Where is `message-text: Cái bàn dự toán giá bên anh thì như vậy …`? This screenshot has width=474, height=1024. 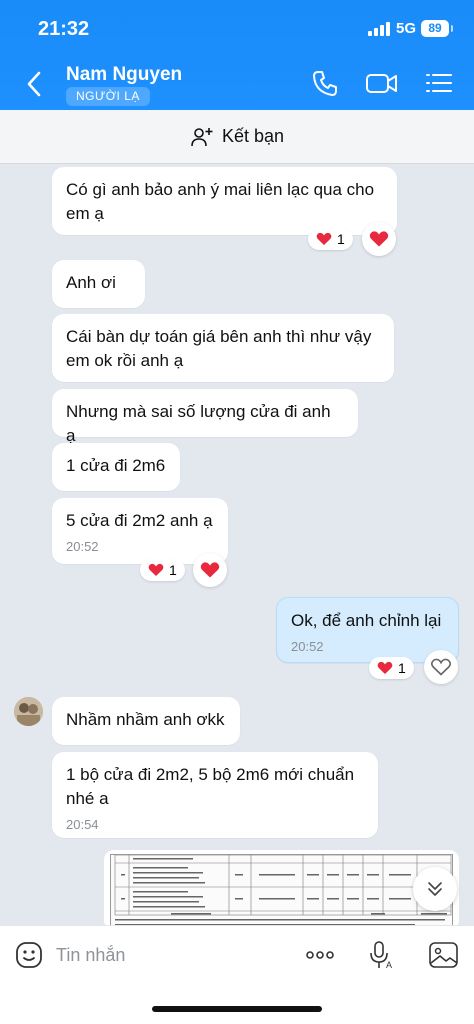
message-text: Cái bàn dự toán giá bên anh thì như vậy … is located at coordinates (219, 348).